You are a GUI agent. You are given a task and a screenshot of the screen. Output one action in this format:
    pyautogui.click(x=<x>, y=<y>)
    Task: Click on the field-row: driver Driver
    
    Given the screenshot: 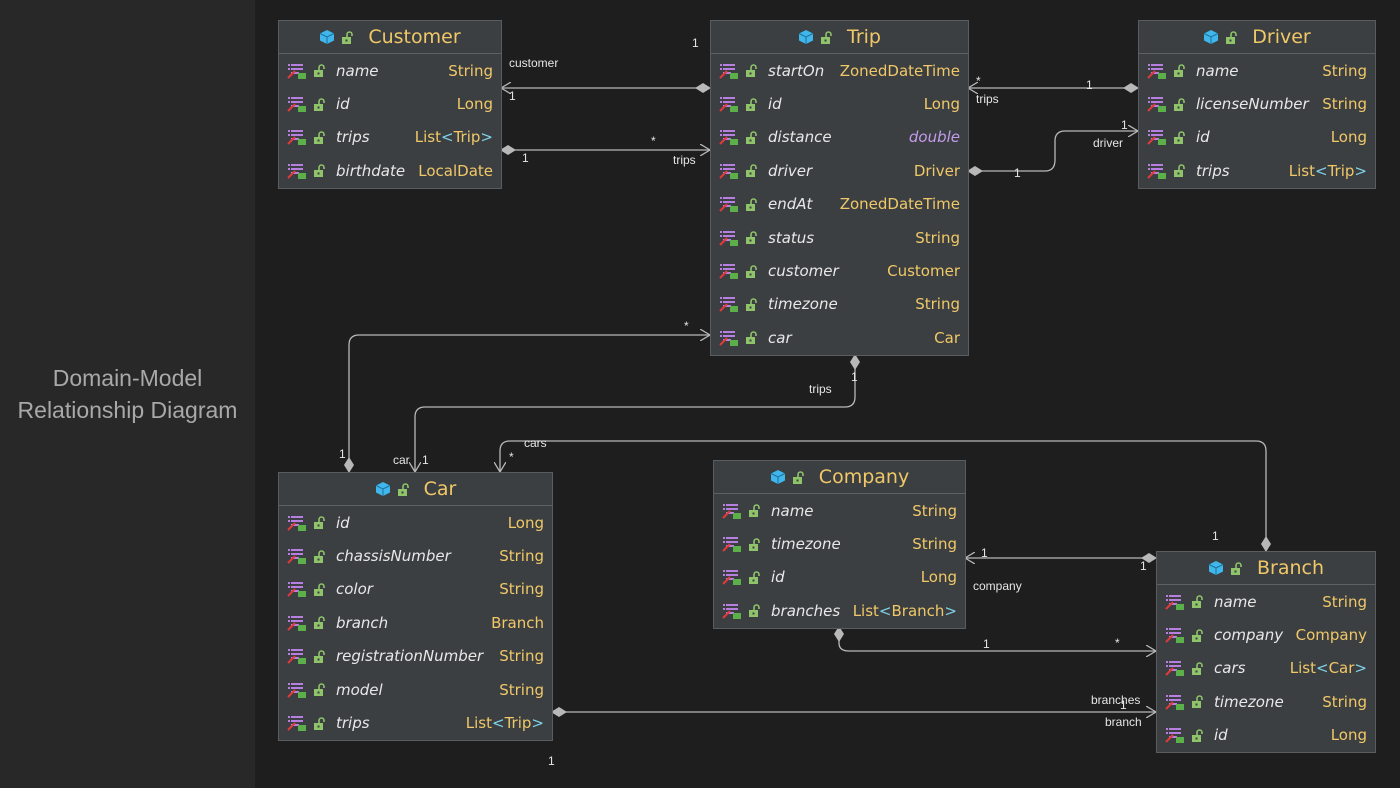 What is the action you would take?
    pyautogui.click(x=839, y=170)
    